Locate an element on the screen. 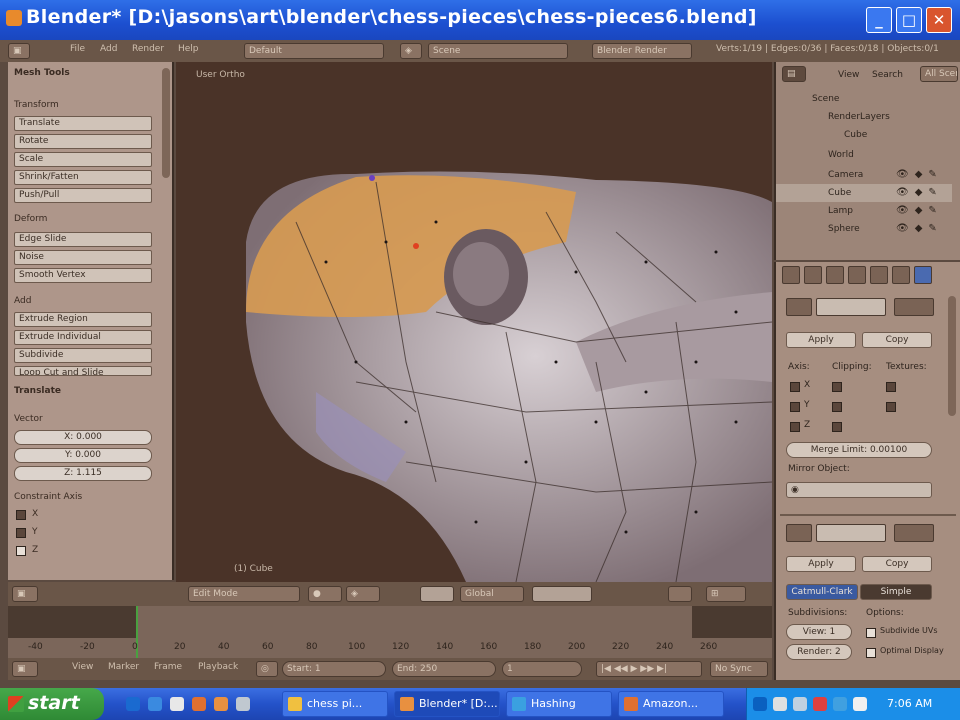 This screenshot has height=720, width=960. constraint-y-checkbox is located at coordinates (21, 533).